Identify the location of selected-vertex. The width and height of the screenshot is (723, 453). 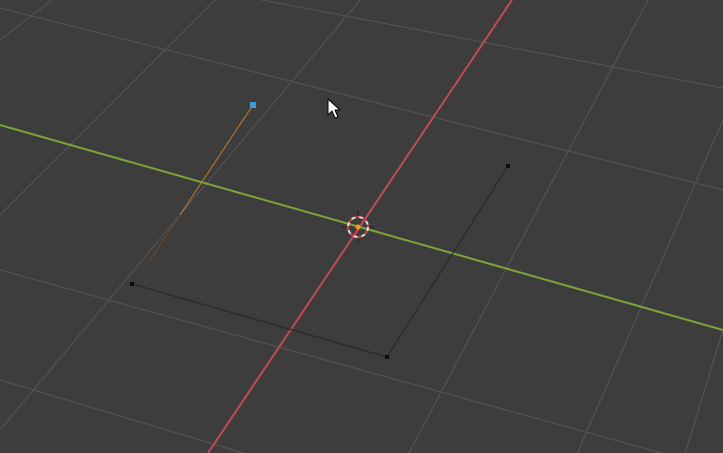
(253, 105).